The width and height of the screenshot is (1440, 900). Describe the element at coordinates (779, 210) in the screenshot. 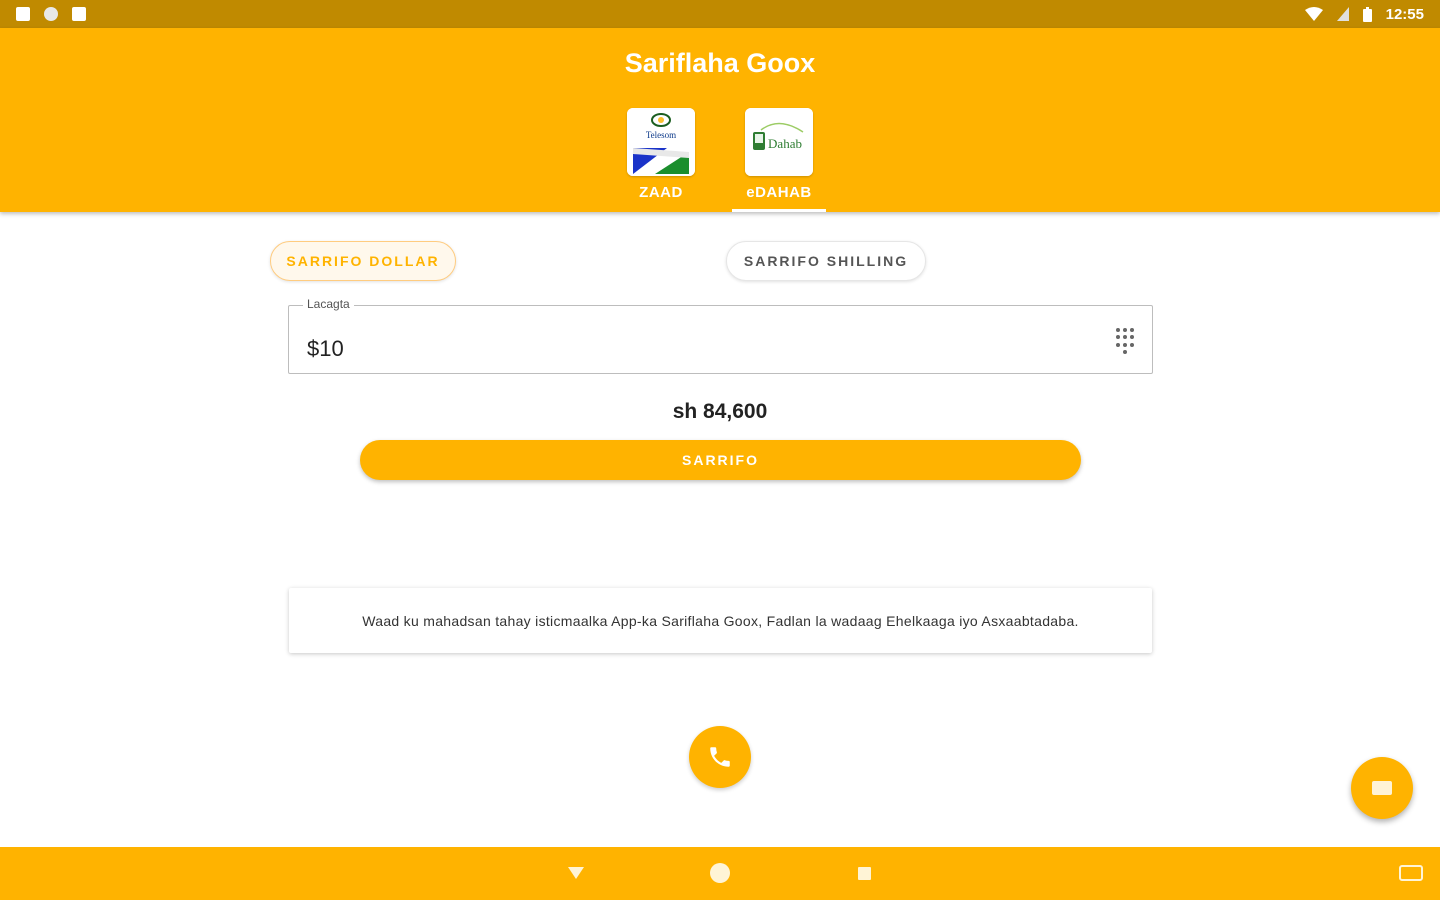

I see `active-tab-indicator` at that location.